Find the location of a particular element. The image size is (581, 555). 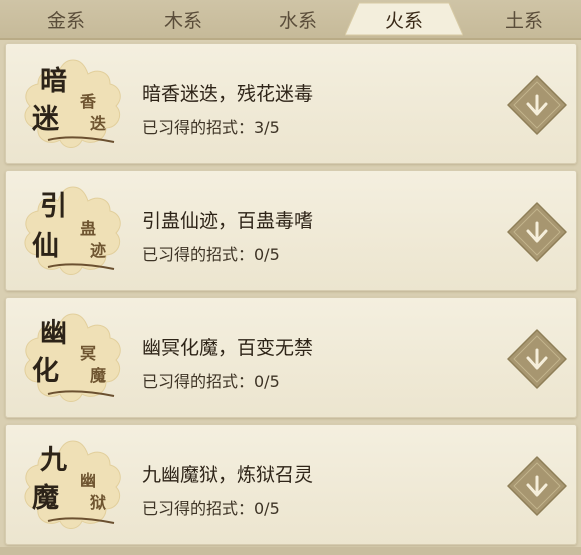

emblem-char-4: 狱 is located at coordinates (98, 502).